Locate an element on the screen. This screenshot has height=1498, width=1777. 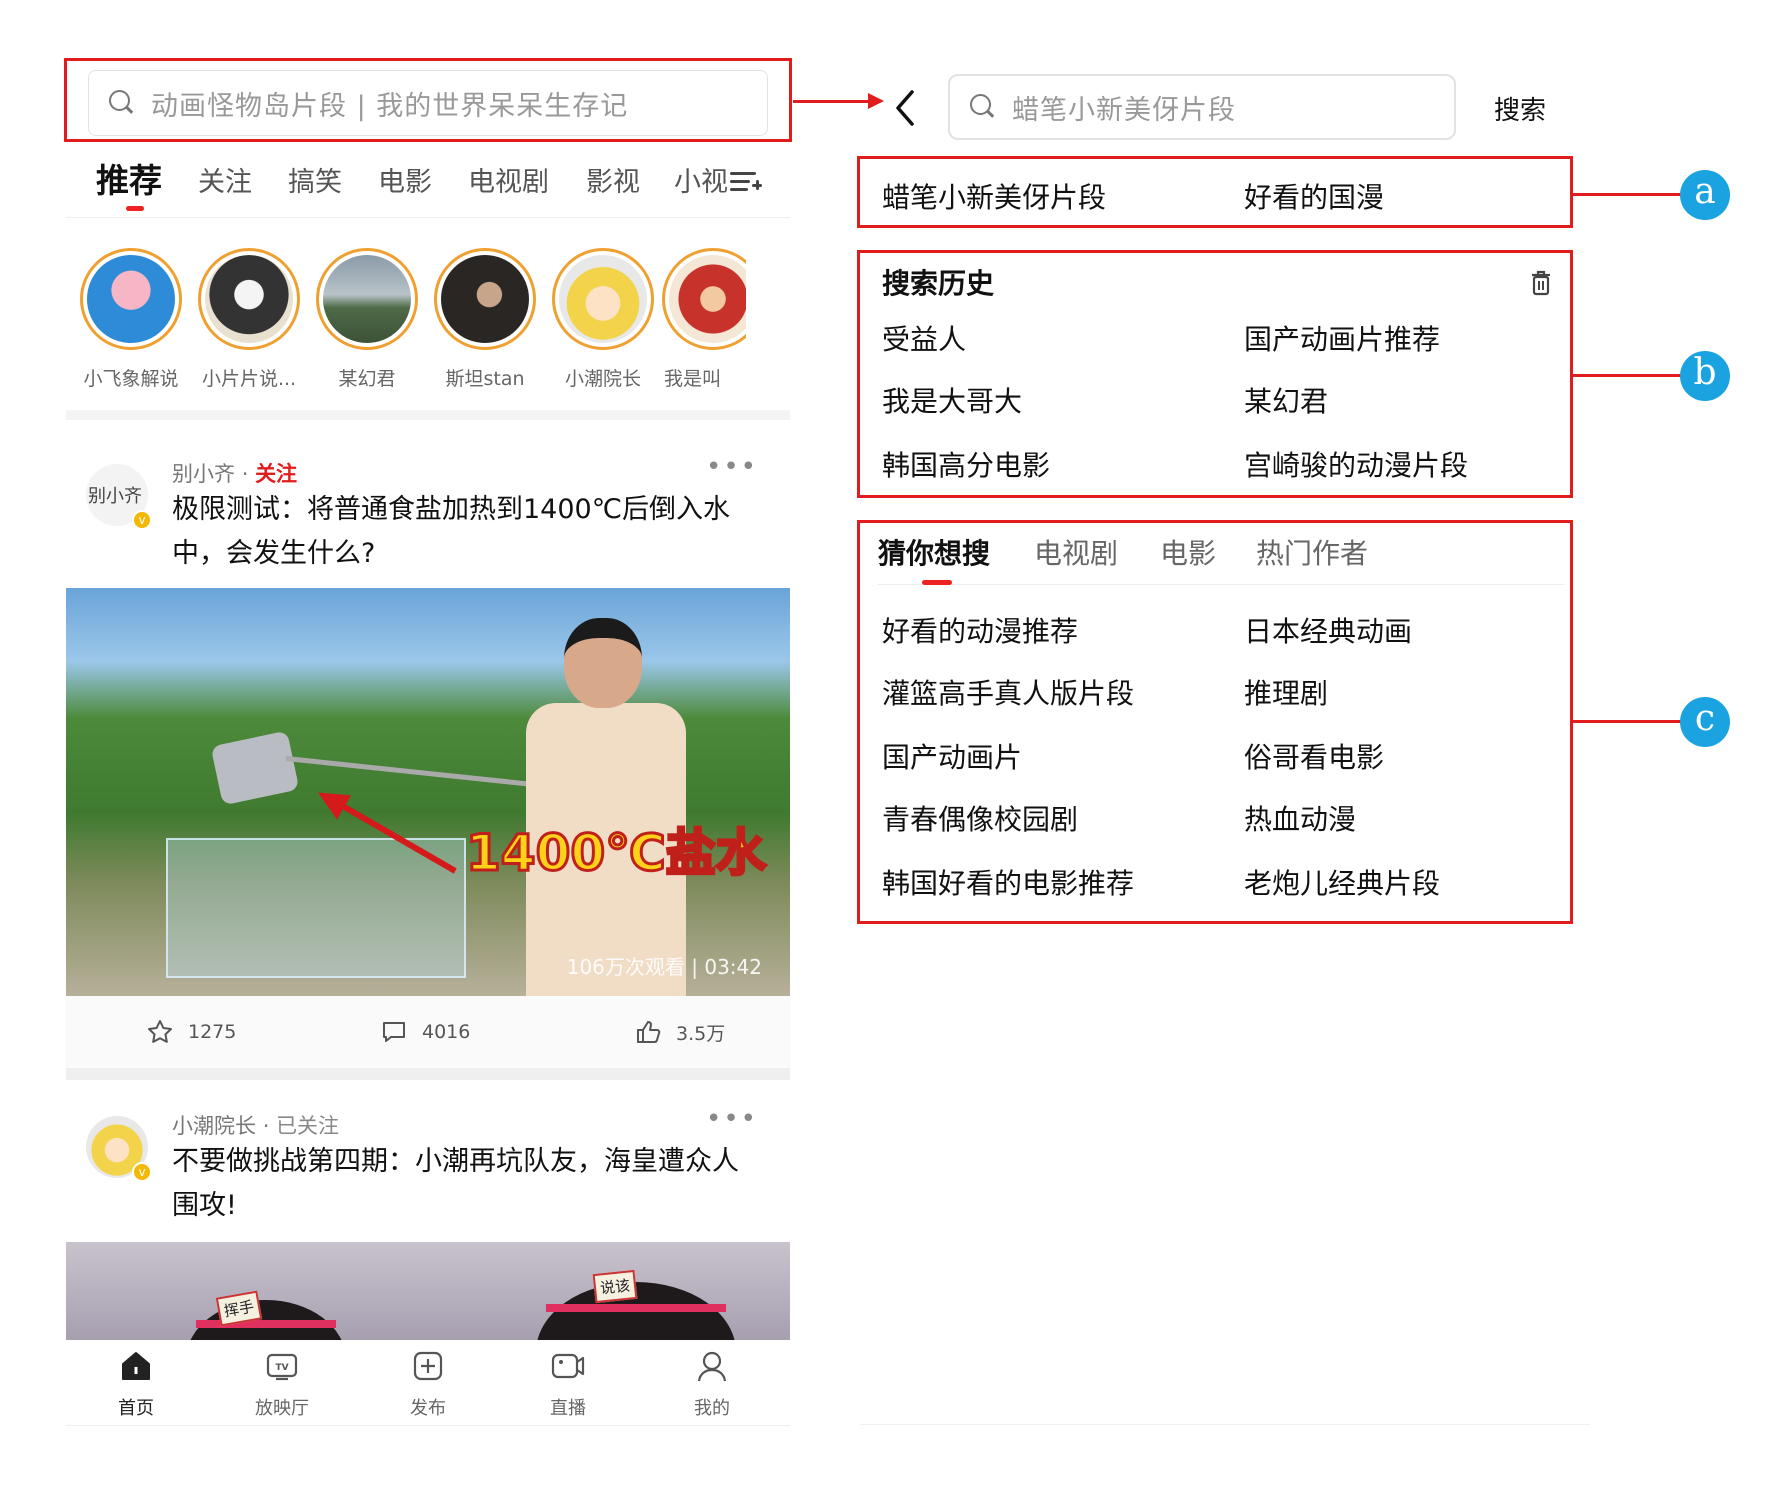
following-item: 小飞象解说 is located at coordinates (131, 319).